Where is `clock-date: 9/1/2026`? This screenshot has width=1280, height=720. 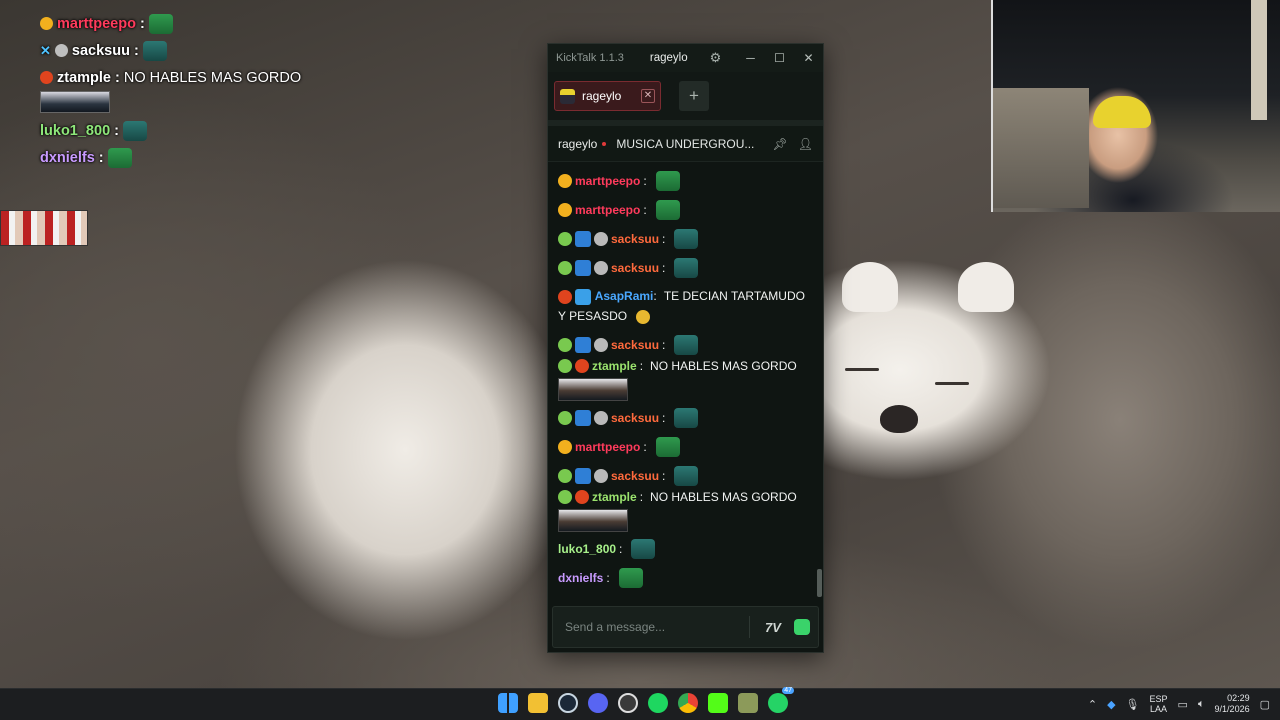 clock-date: 9/1/2026 is located at coordinates (1232, 709).